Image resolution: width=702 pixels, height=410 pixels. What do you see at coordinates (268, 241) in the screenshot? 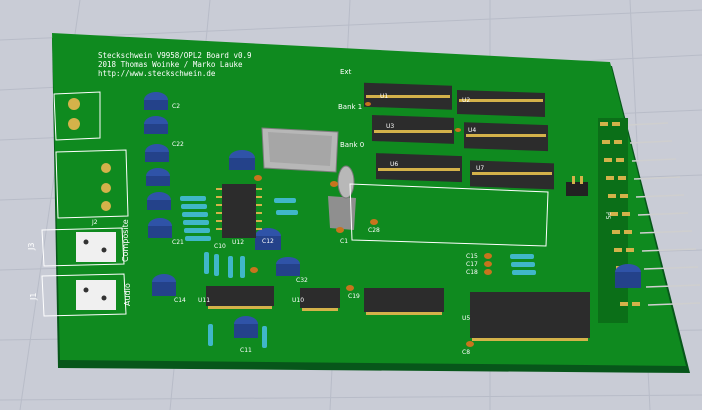
I see `ref-c12: C12` at bounding box center [268, 241].